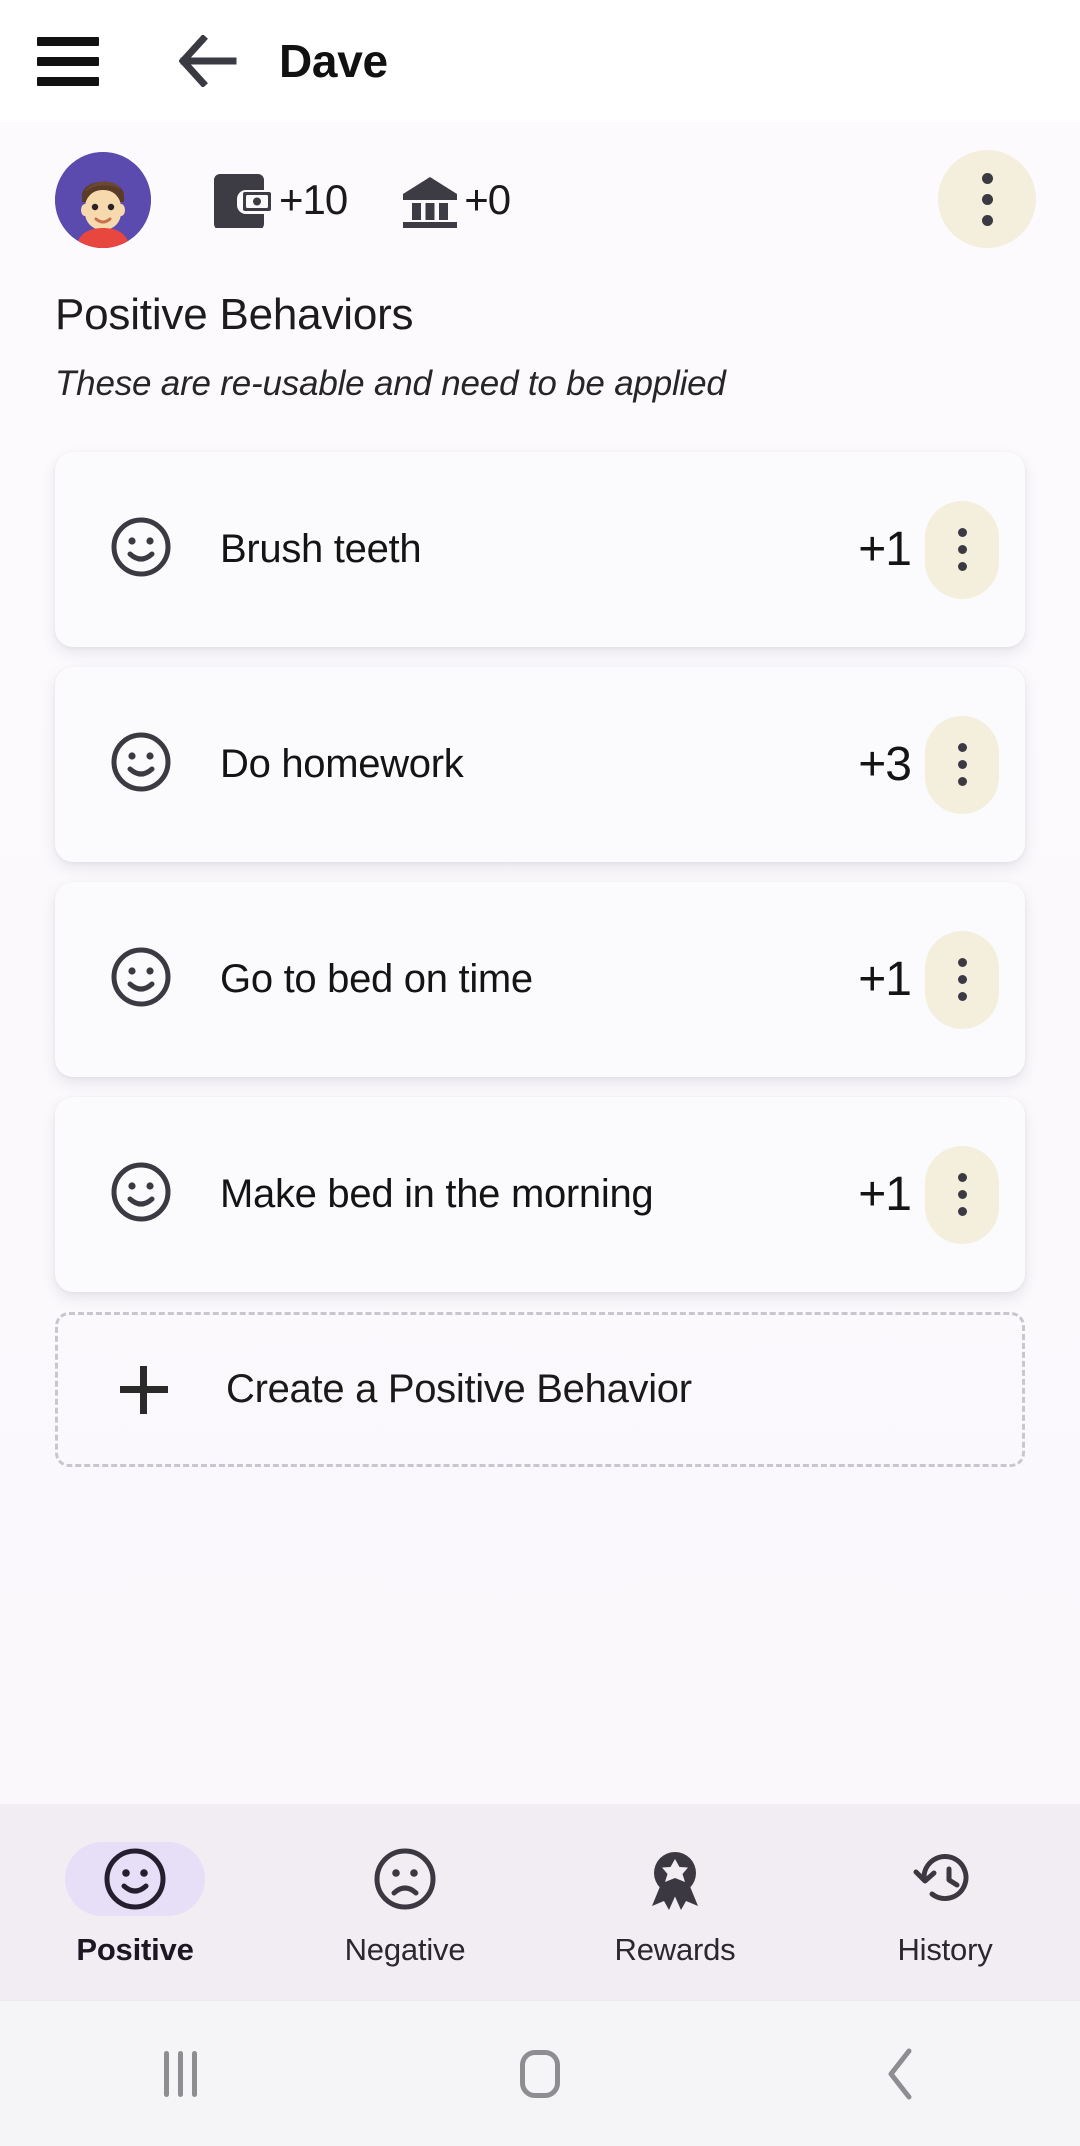  I want to click on tab-history-label: History, so click(945, 1949).